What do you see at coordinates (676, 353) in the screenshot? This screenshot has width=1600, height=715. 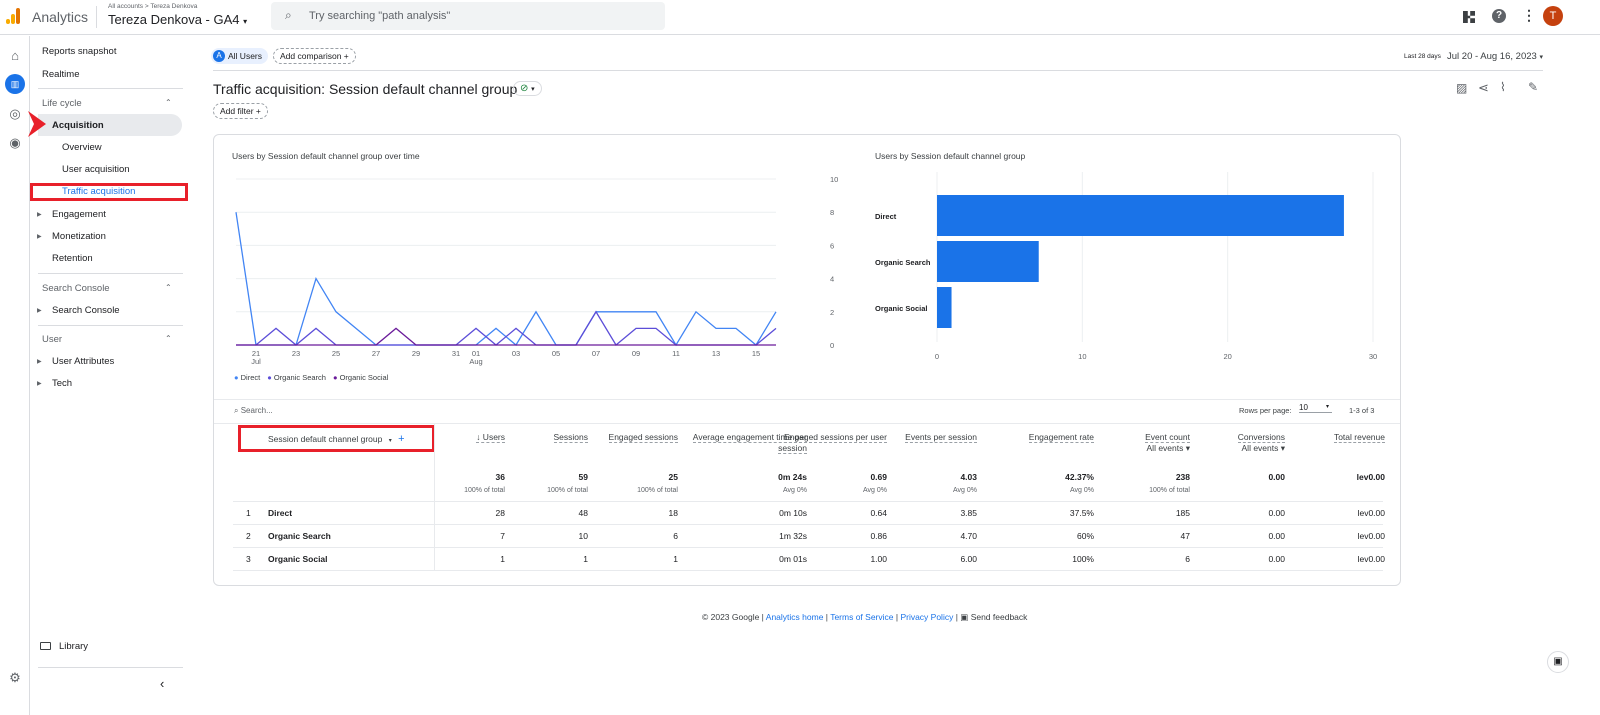 I see `x-tick-label: 11` at bounding box center [676, 353].